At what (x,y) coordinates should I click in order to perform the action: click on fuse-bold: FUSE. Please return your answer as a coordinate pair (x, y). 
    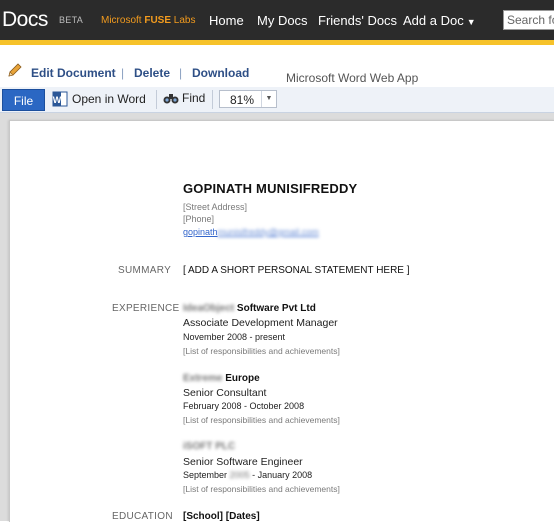
    Looking at the image, I should click on (158, 20).